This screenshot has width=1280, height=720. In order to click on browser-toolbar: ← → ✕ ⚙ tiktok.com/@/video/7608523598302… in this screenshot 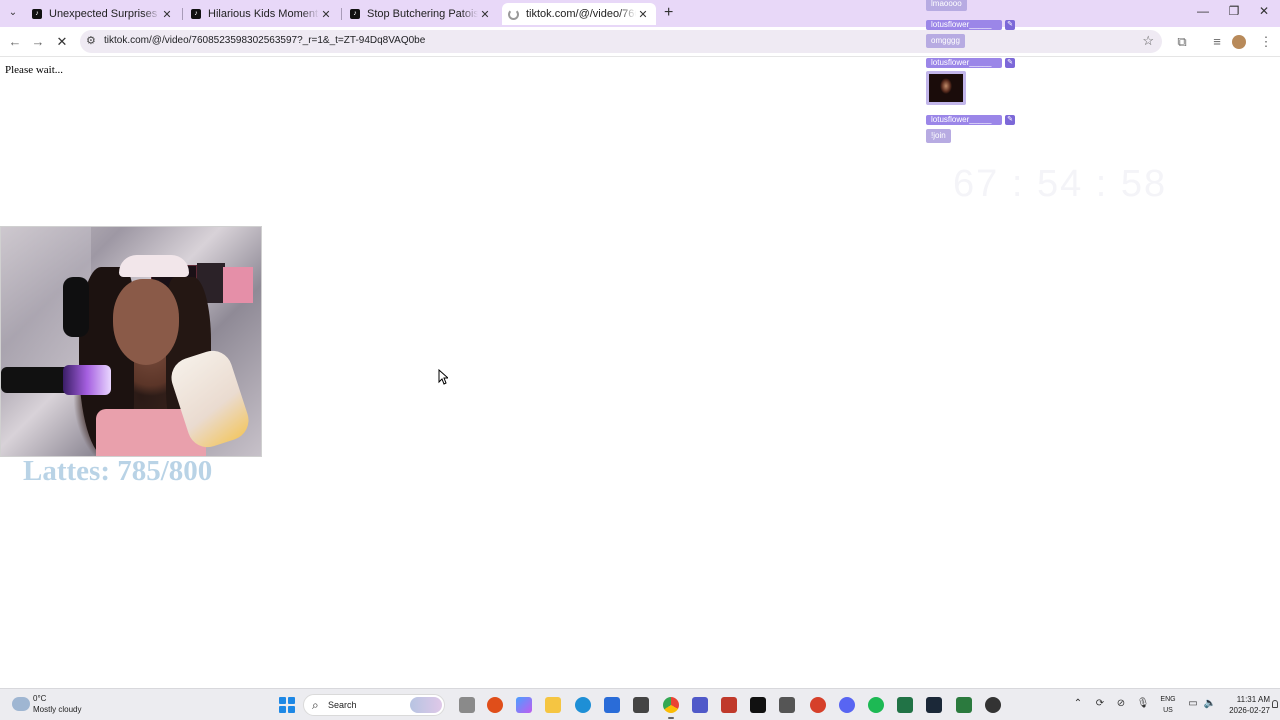, I will do `click(640, 42)`.